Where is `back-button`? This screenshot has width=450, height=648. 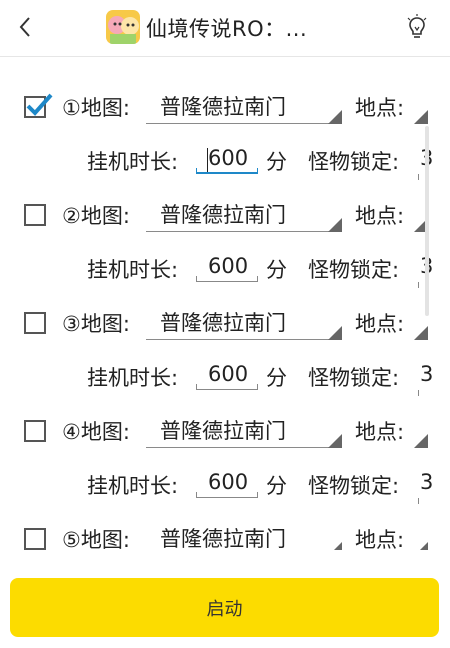 back-button is located at coordinates (25, 27).